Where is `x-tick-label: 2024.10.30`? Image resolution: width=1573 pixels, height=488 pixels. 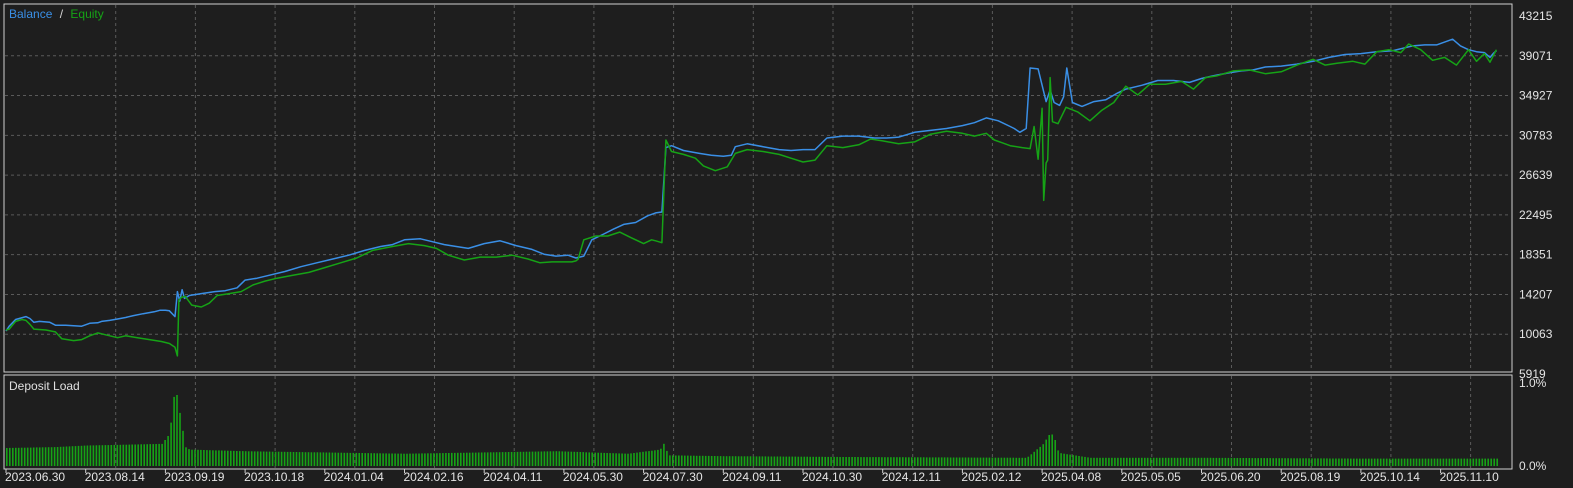
x-tick-label: 2024.10.30 is located at coordinates (832, 477).